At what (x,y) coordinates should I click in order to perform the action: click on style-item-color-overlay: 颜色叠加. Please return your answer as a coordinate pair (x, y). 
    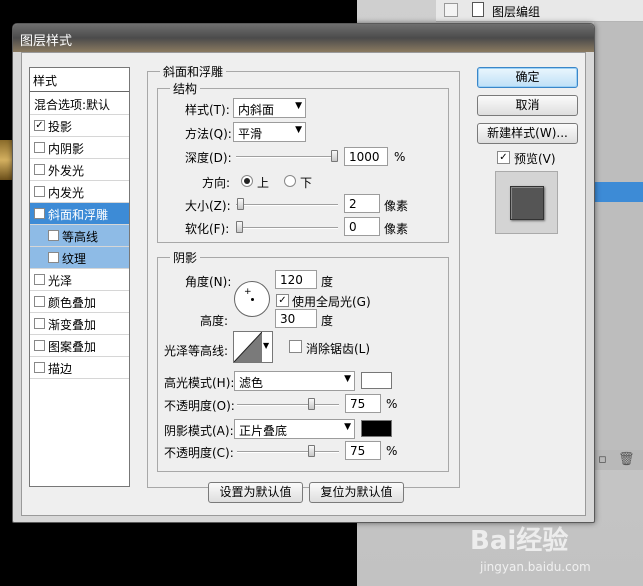
    Looking at the image, I should click on (79, 302).